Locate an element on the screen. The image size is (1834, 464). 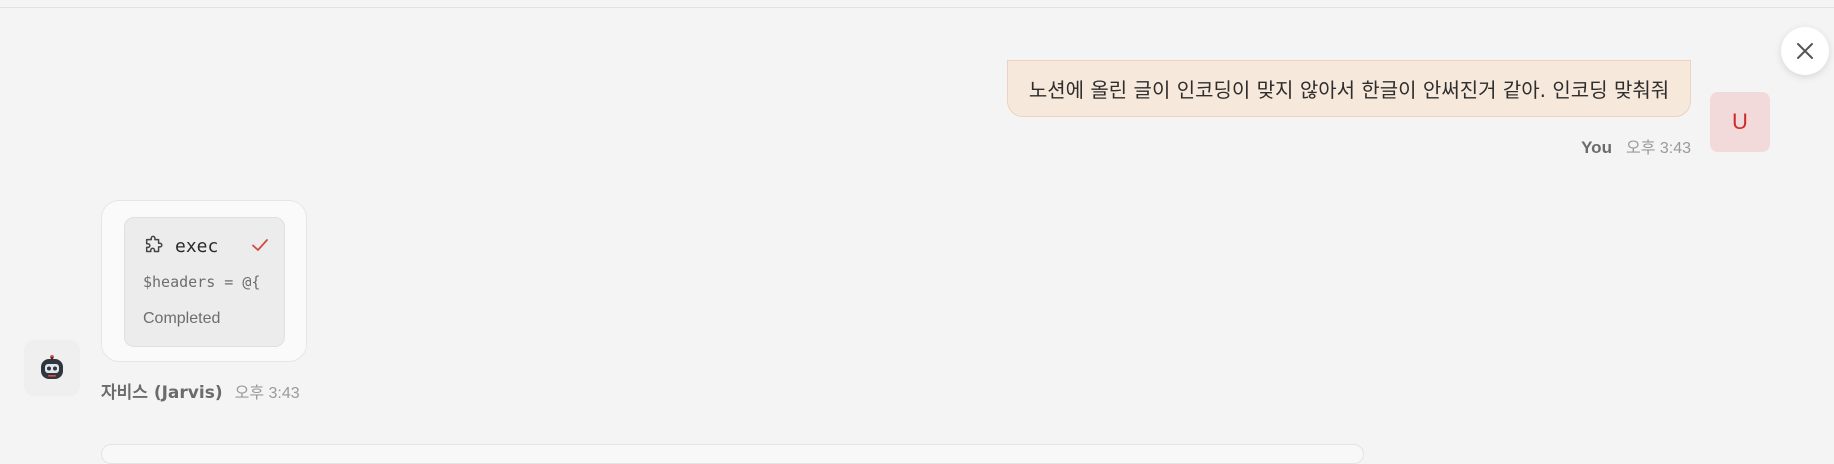
robot-icon is located at coordinates (52, 367).